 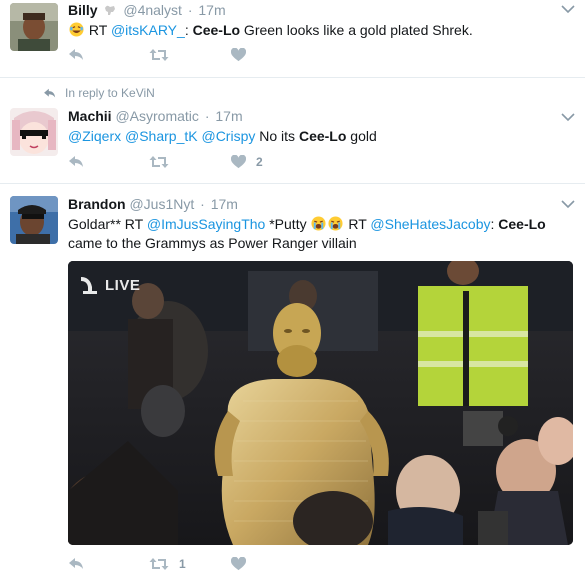 I want to click on text-segment: Green looks like a gold plated Shrek., so click(x=356, y=30).